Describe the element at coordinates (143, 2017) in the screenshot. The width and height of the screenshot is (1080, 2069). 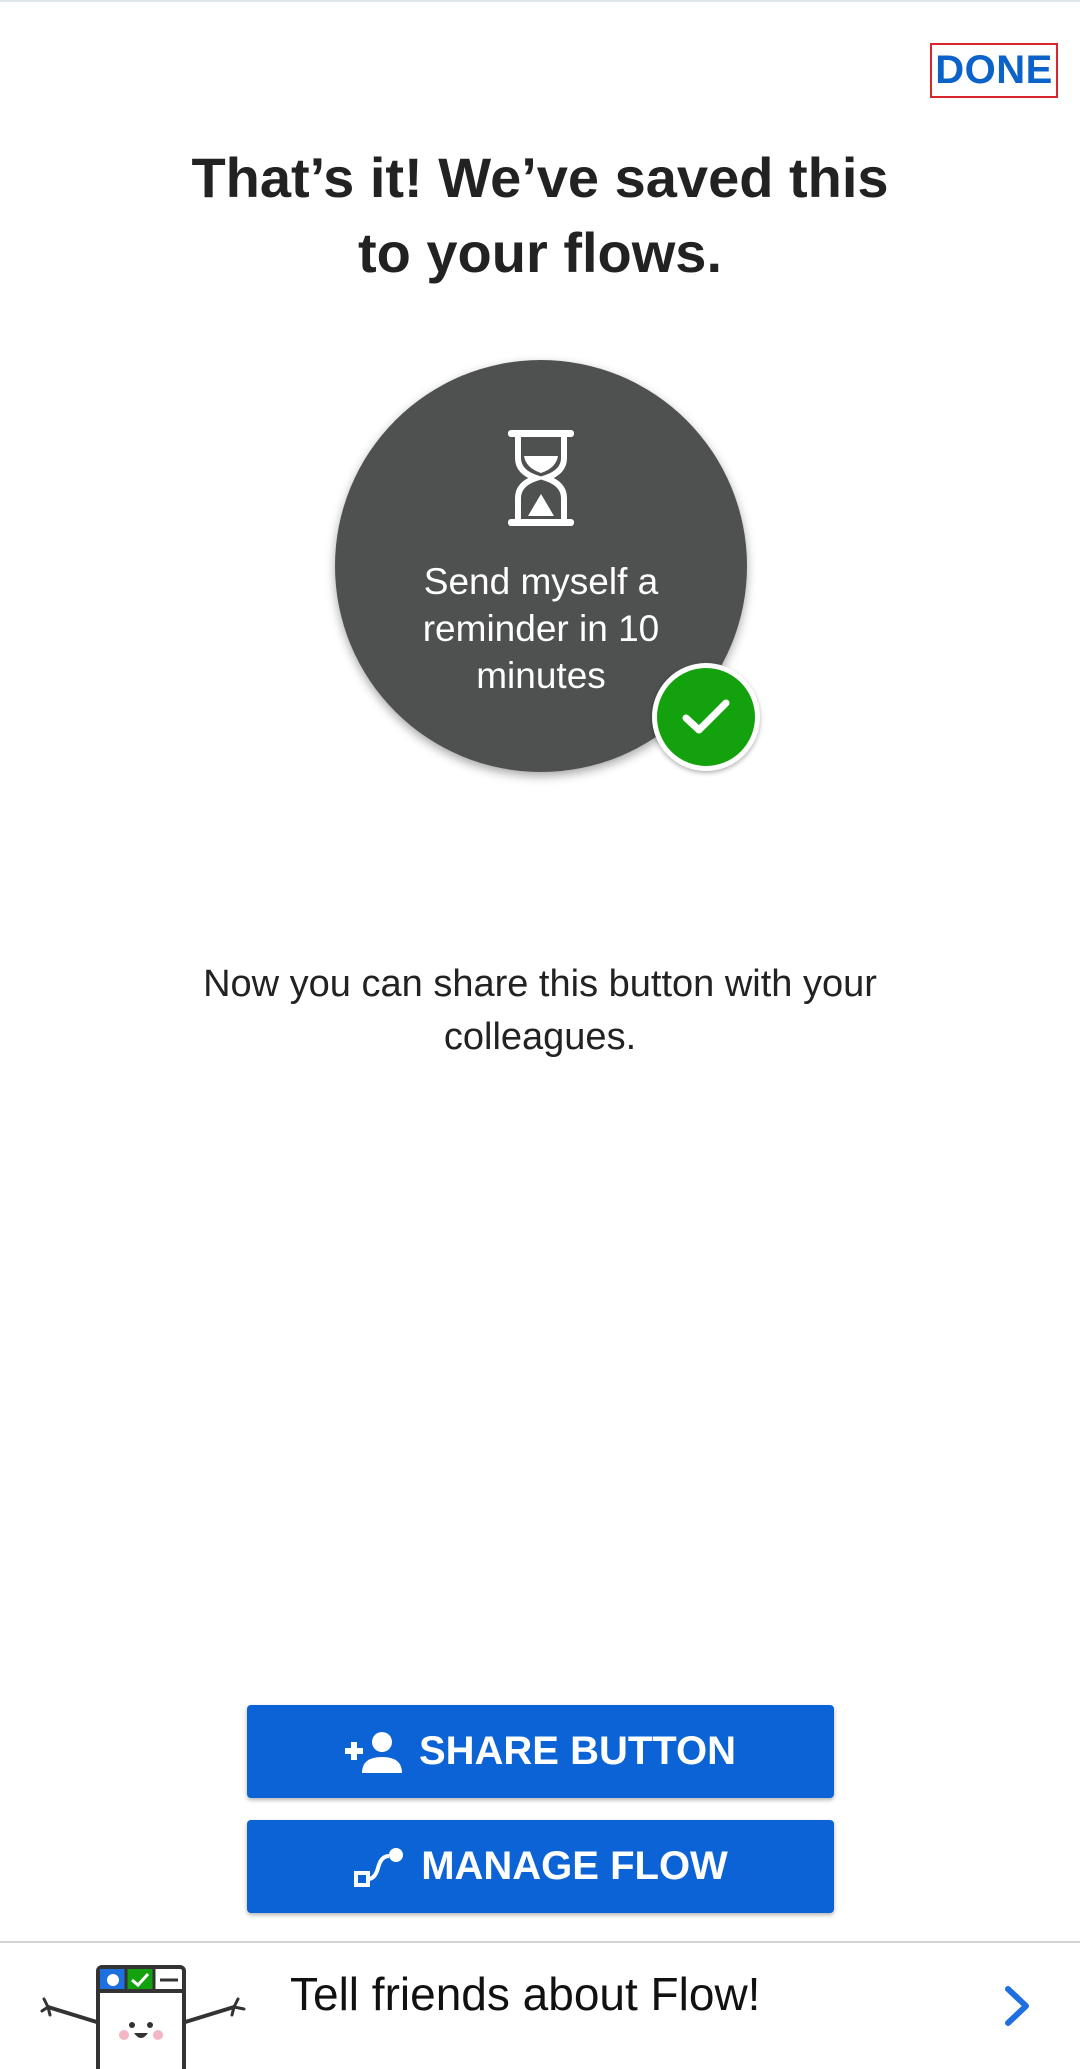
I see `flow-mascot-illustration` at that location.